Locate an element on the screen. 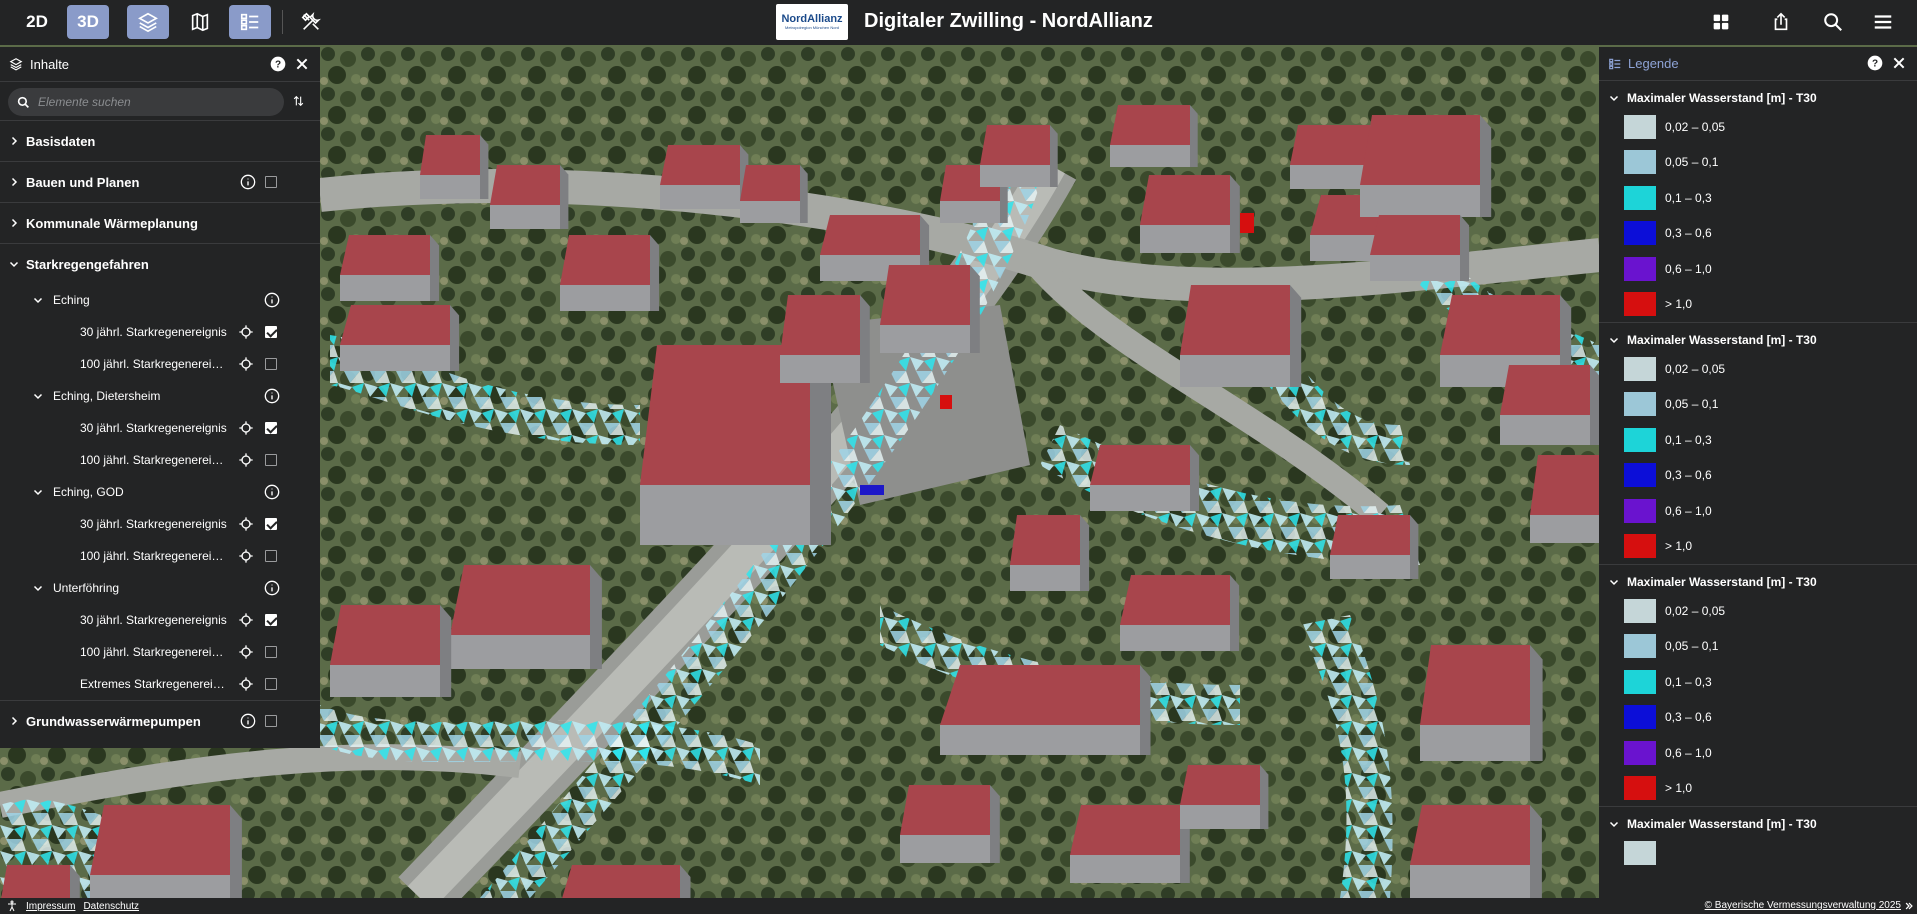 The height and width of the screenshot is (914, 1917). tree-item-label: Eching is located at coordinates (71, 300).